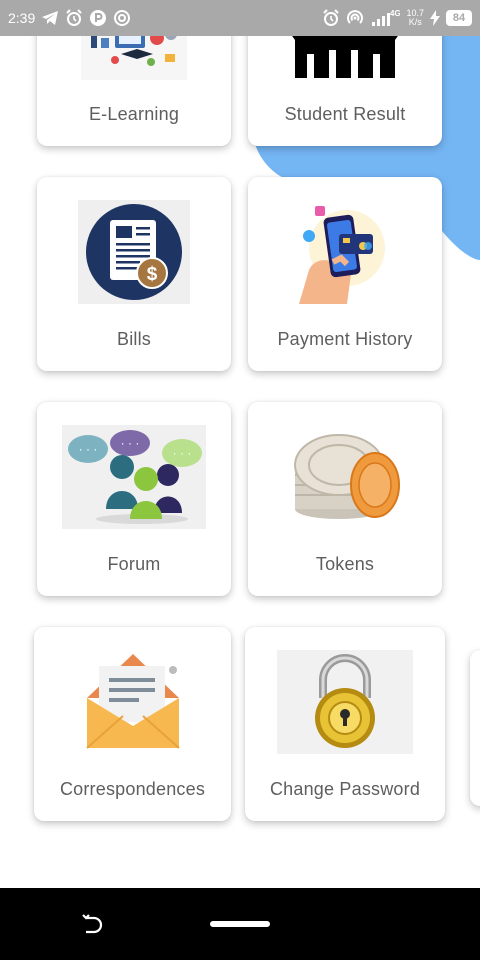 Image resolution: width=480 pixels, height=960 pixels. I want to click on menu-card-label: Student Result, so click(345, 114).